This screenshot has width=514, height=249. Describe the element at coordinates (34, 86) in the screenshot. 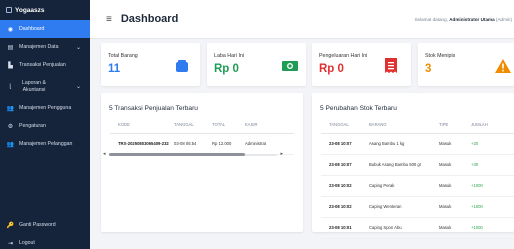

I see `sidebar-item-label: Laporan & Akuntansi` at that location.